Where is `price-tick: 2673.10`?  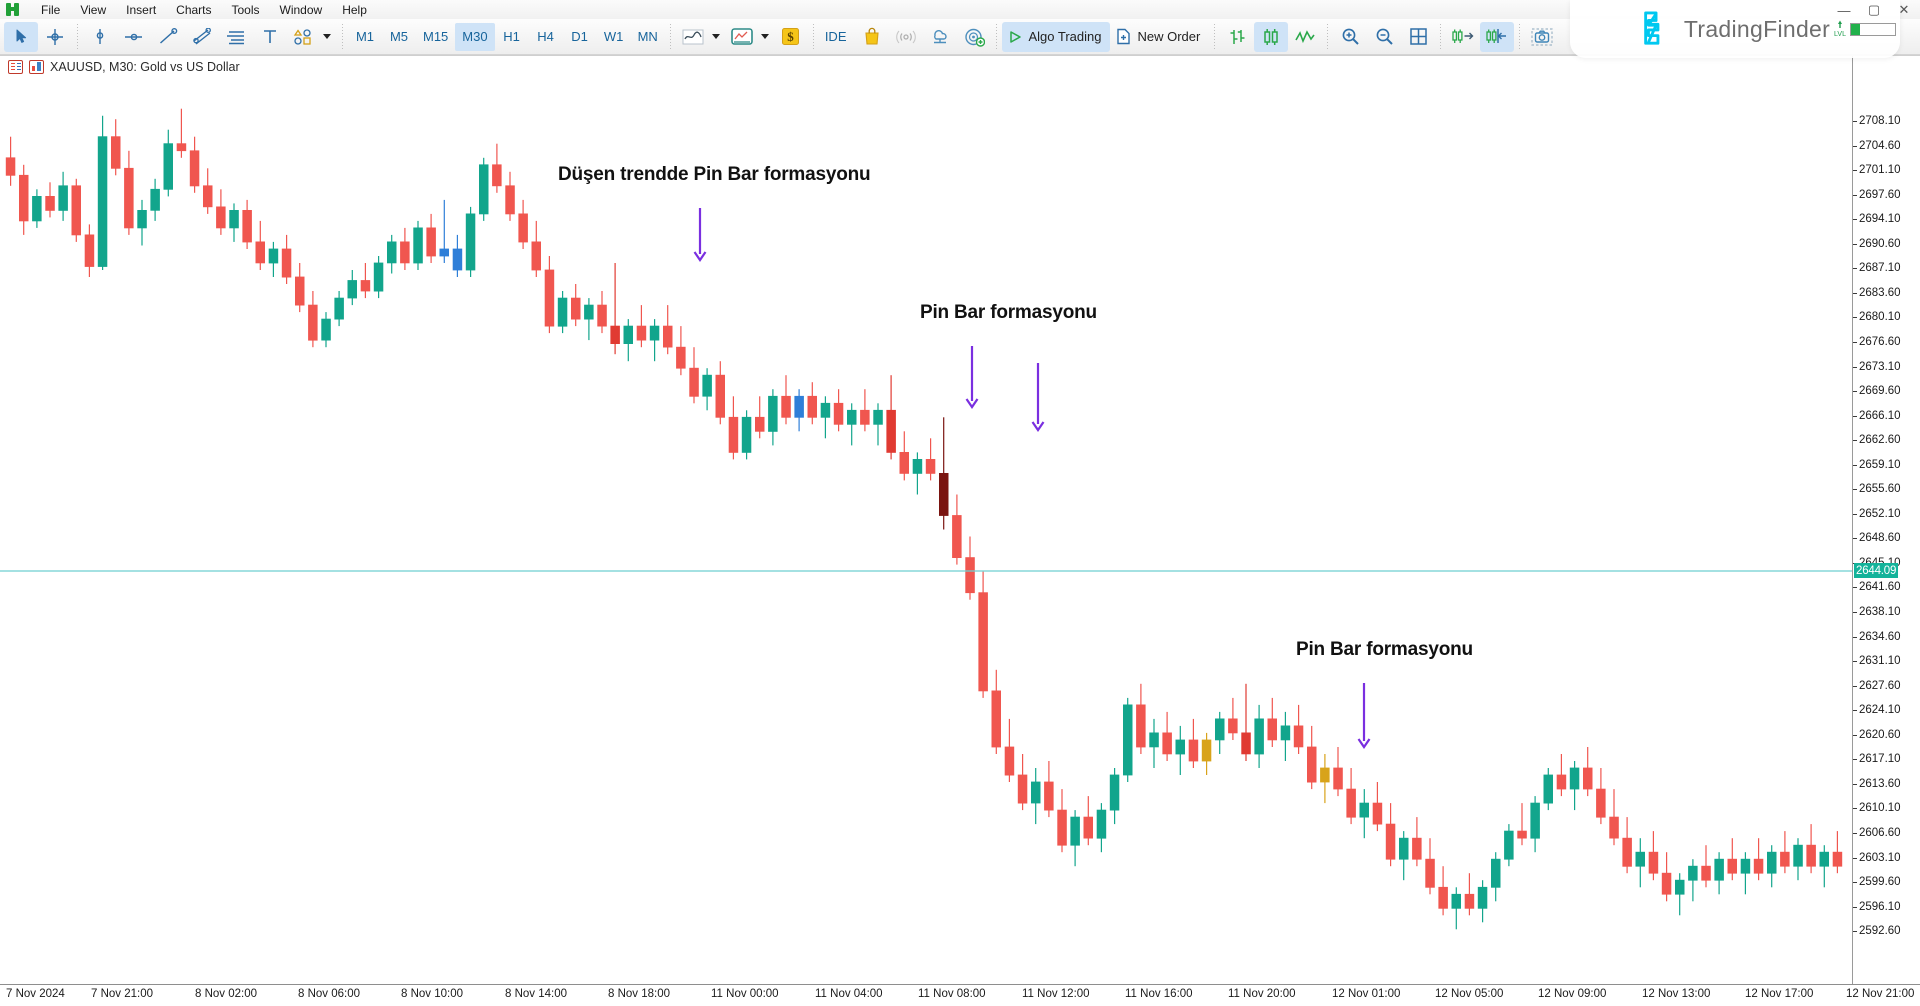
price-tick: 2673.10 is located at coordinates (1877, 367).